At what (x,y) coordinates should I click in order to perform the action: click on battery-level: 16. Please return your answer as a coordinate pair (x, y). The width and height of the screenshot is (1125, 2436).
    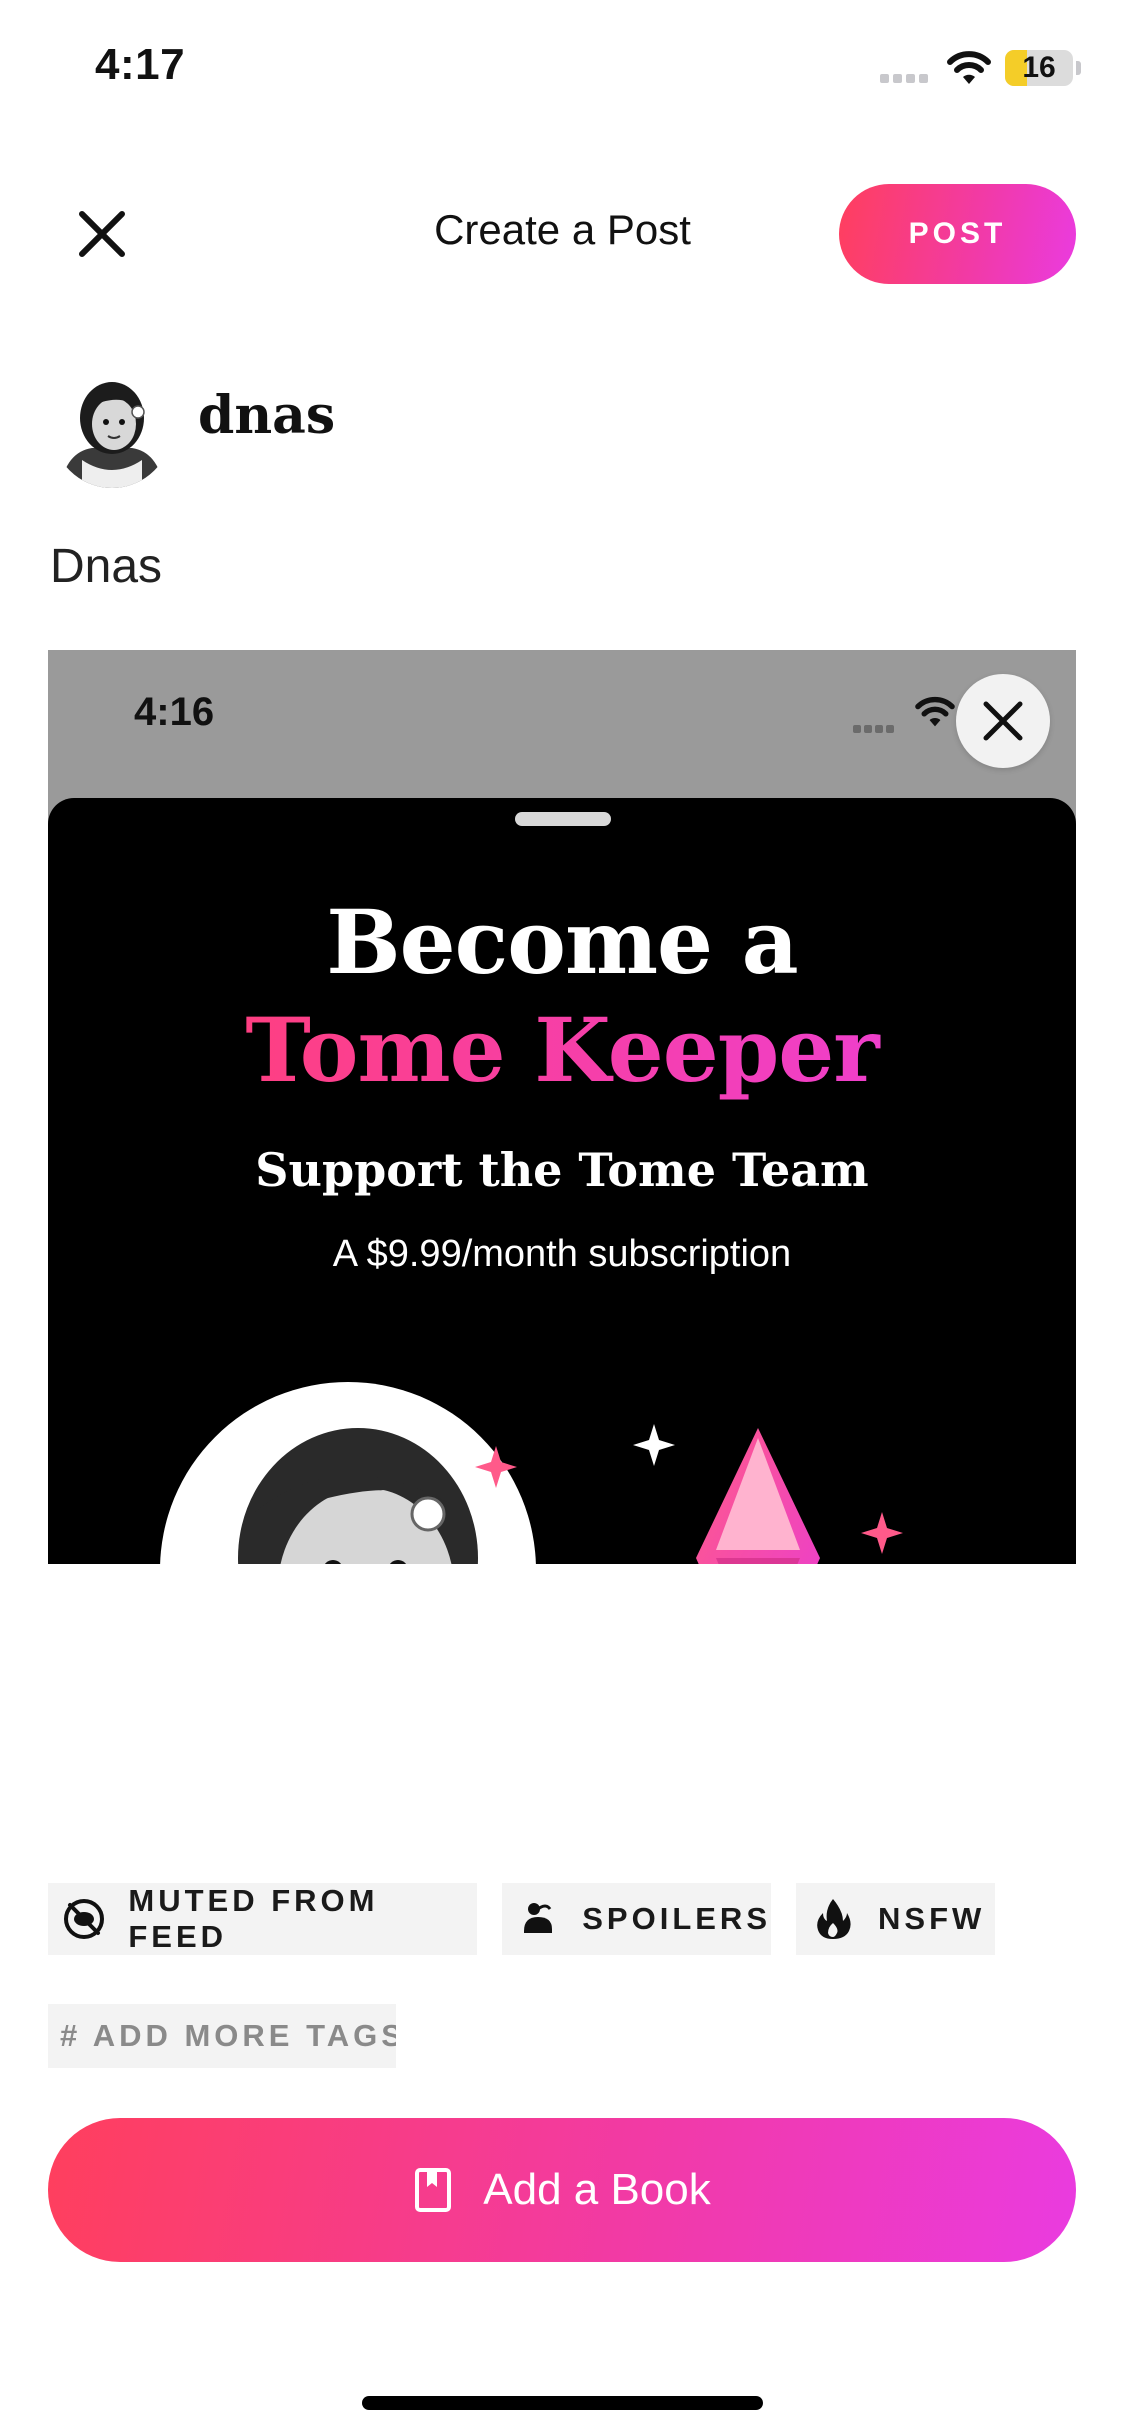
    Looking at the image, I should click on (1039, 67).